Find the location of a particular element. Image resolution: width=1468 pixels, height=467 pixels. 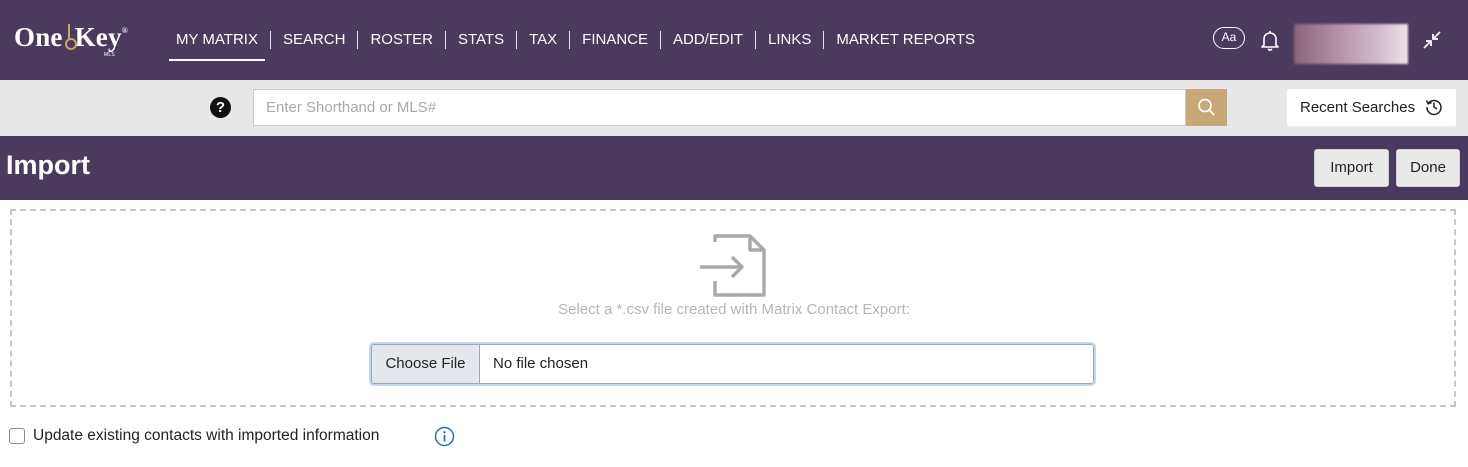

update-existing-checkbox is located at coordinates (17, 436).